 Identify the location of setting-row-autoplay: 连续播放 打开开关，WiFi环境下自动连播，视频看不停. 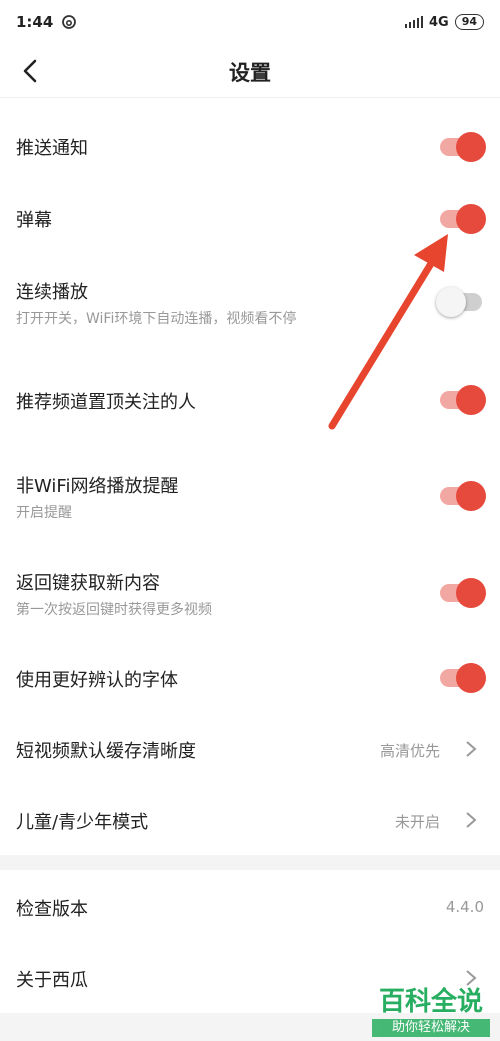
(250, 295).